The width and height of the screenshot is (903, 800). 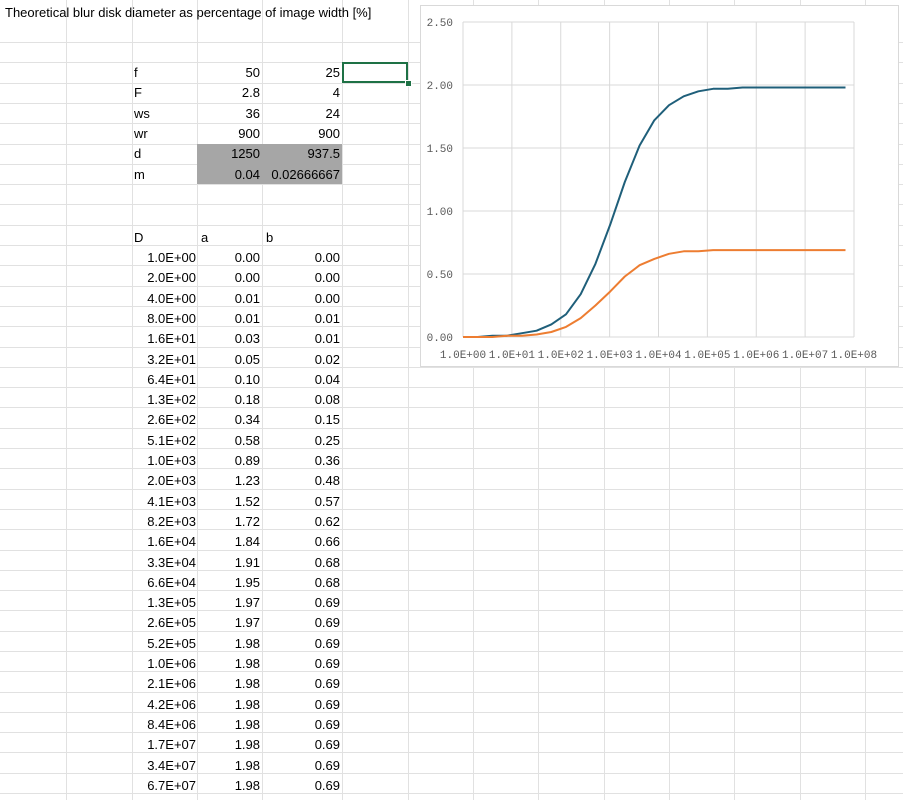 What do you see at coordinates (228, 400) in the screenshot?
I see `cell-a: 0.18` at bounding box center [228, 400].